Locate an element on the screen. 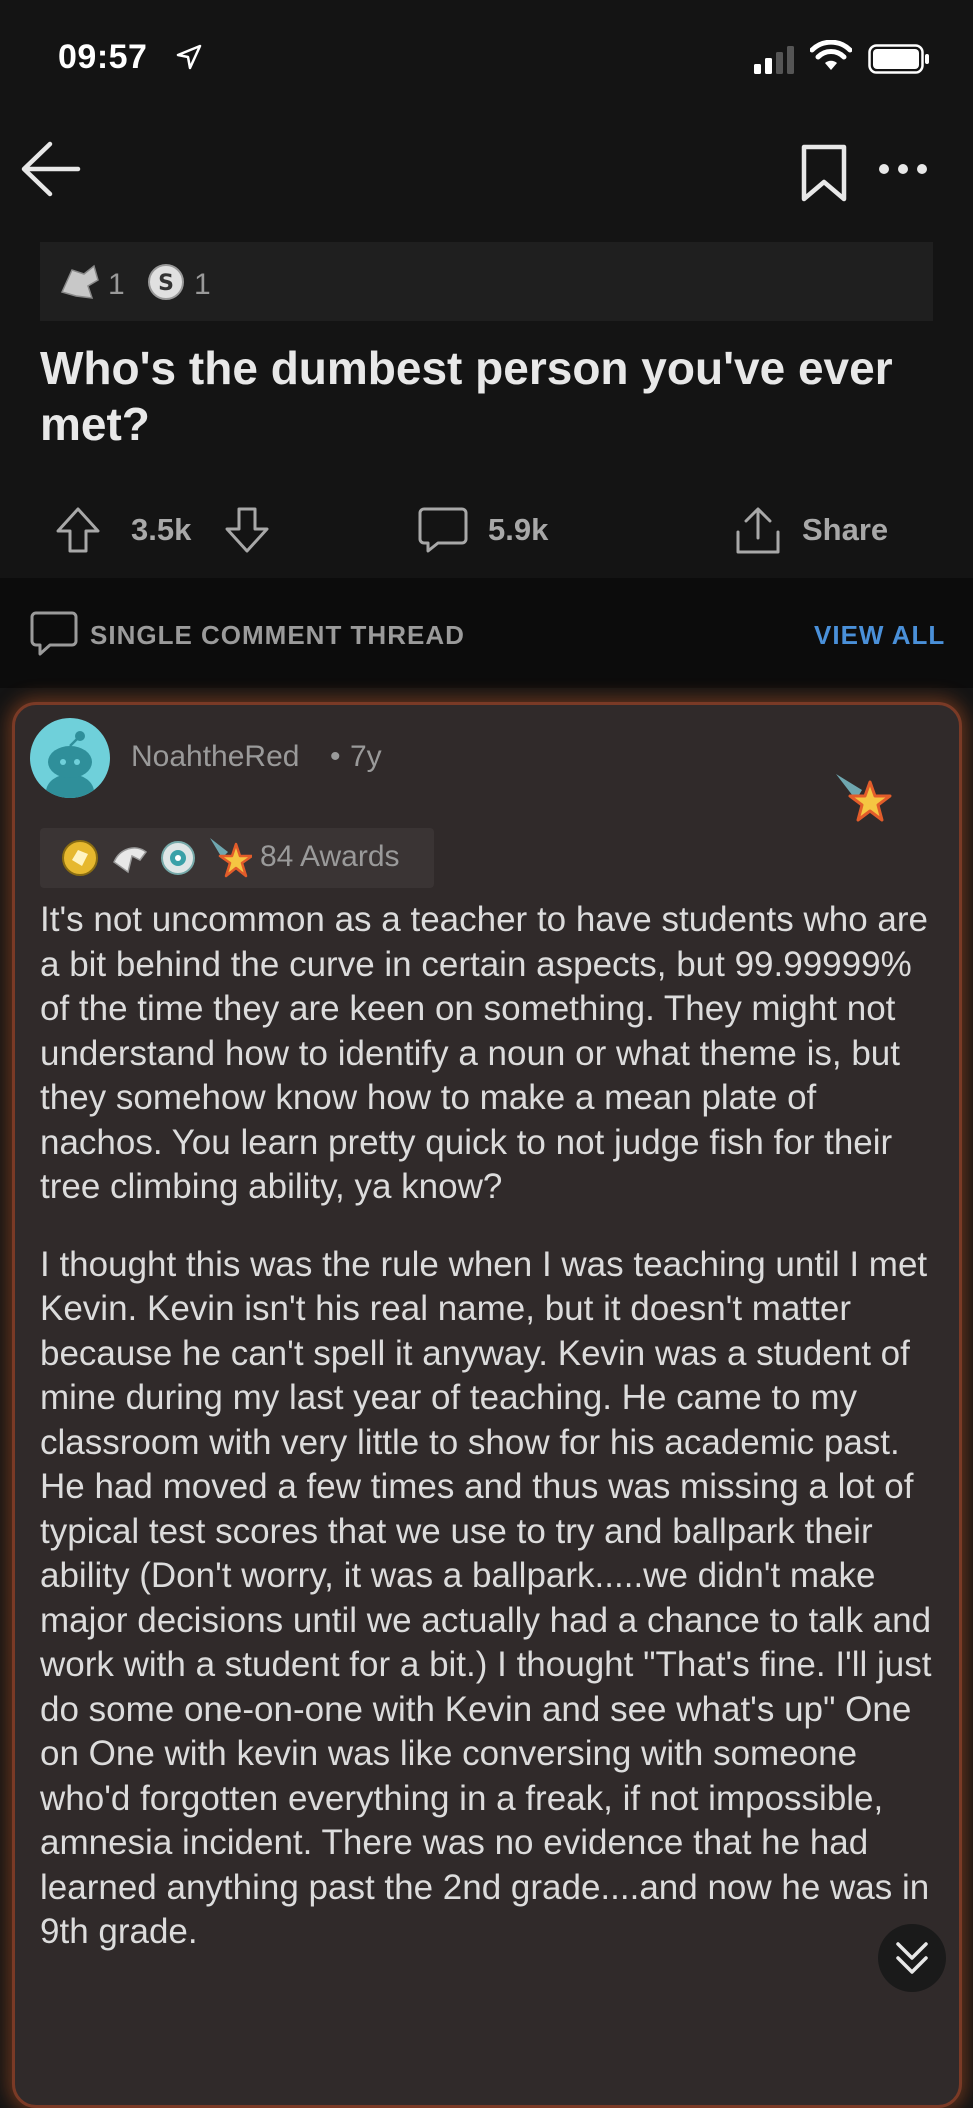  svg-text: S is located at coordinates (166, 283).